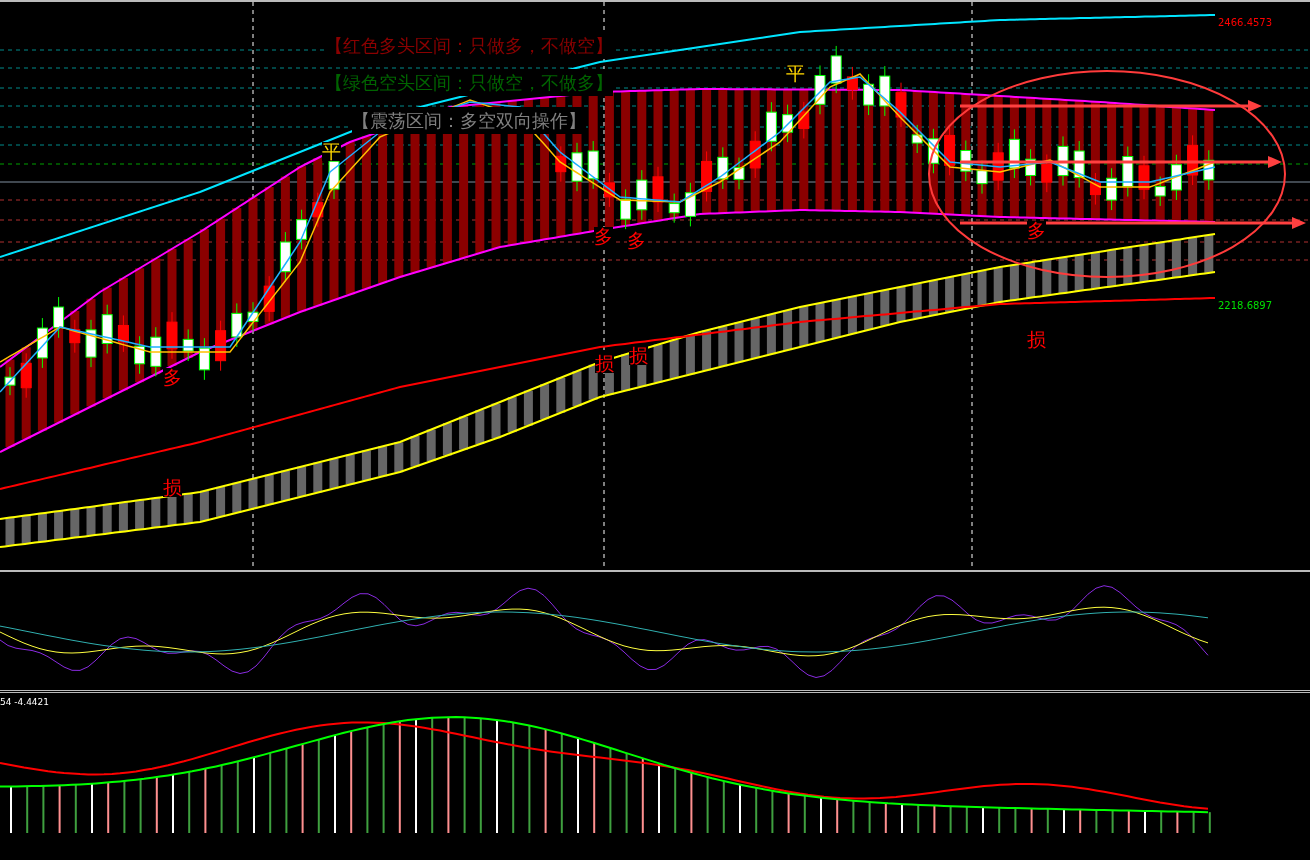 The height and width of the screenshot is (860, 1310). I want to click on legend-text: 【震荡区间：多空双向操作】, so click(469, 120).